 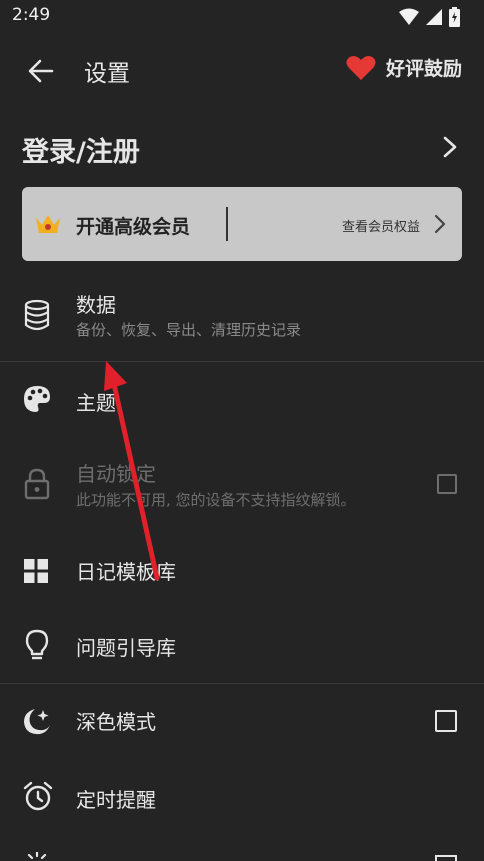 I want to click on lock-icon, so click(x=37, y=484).